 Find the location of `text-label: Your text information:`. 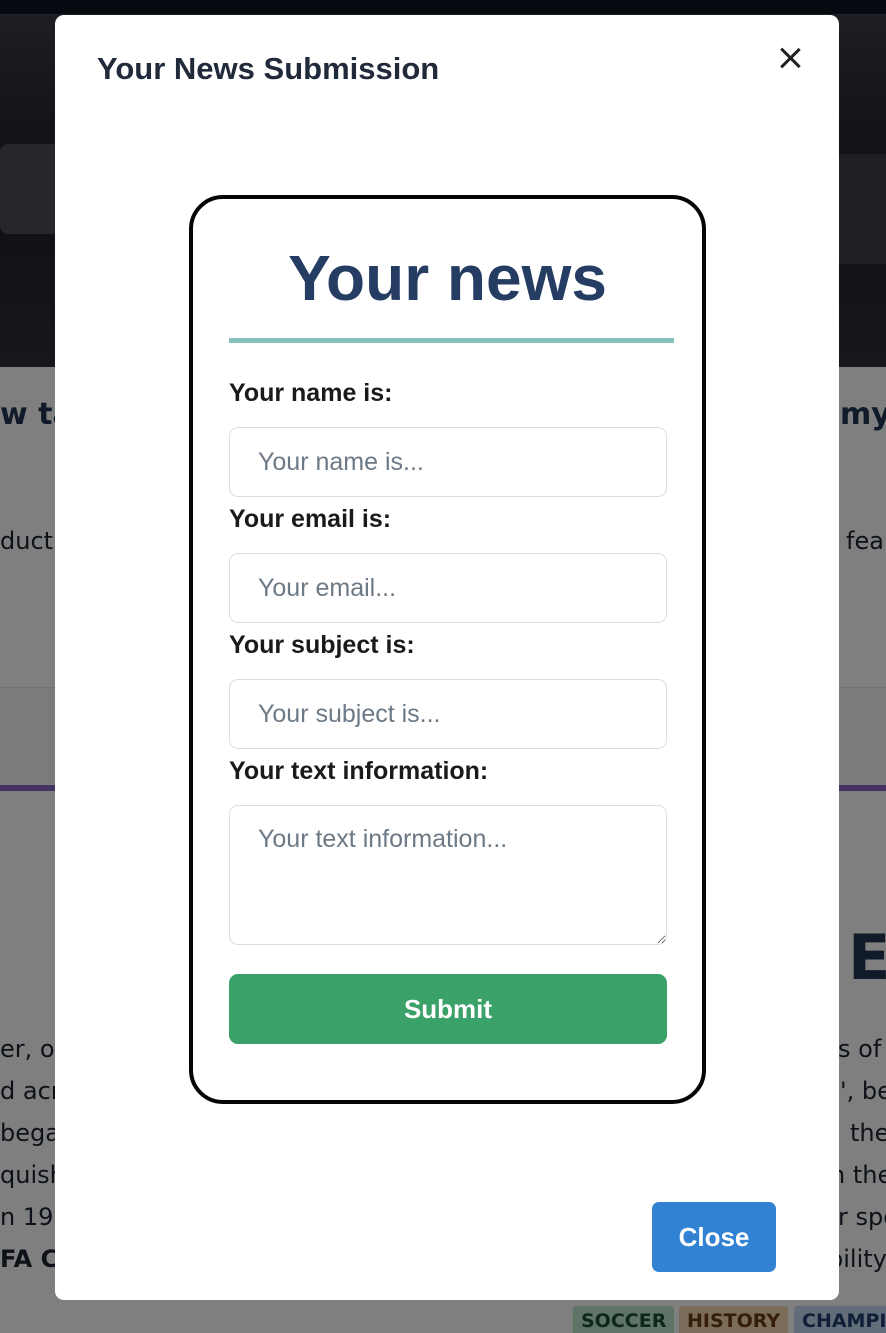

text-label: Your text information: is located at coordinates (359, 771).